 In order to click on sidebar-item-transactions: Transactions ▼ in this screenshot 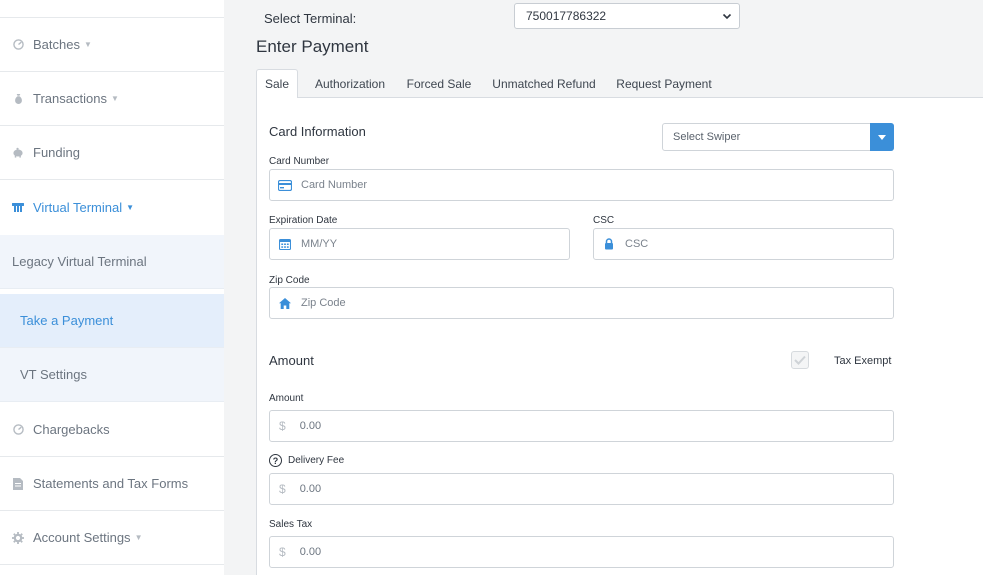, I will do `click(112, 99)`.